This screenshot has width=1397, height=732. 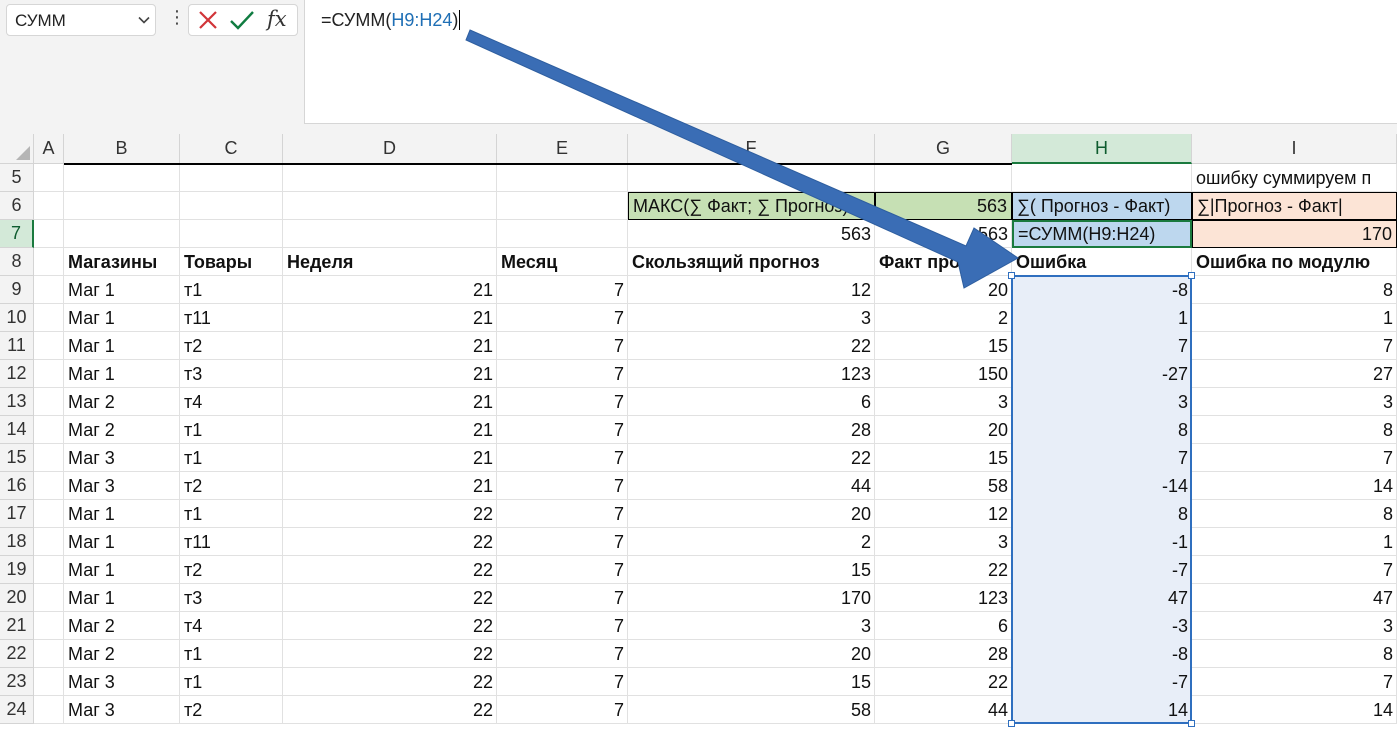 What do you see at coordinates (1102, 149) in the screenshot?
I see `column-header-h: H` at bounding box center [1102, 149].